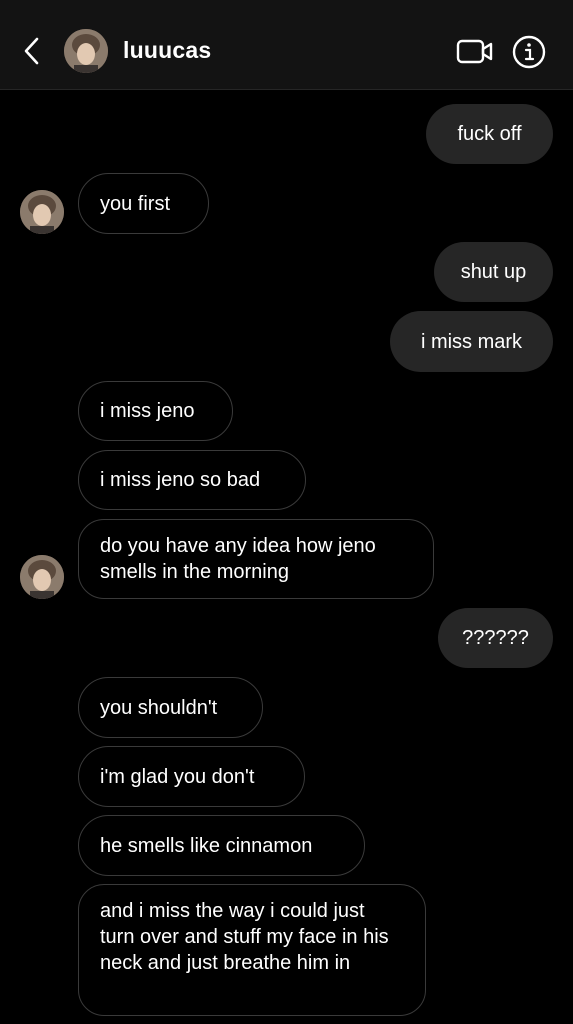  Describe the element at coordinates (135, 203) in the screenshot. I see `message-text: you first` at that location.